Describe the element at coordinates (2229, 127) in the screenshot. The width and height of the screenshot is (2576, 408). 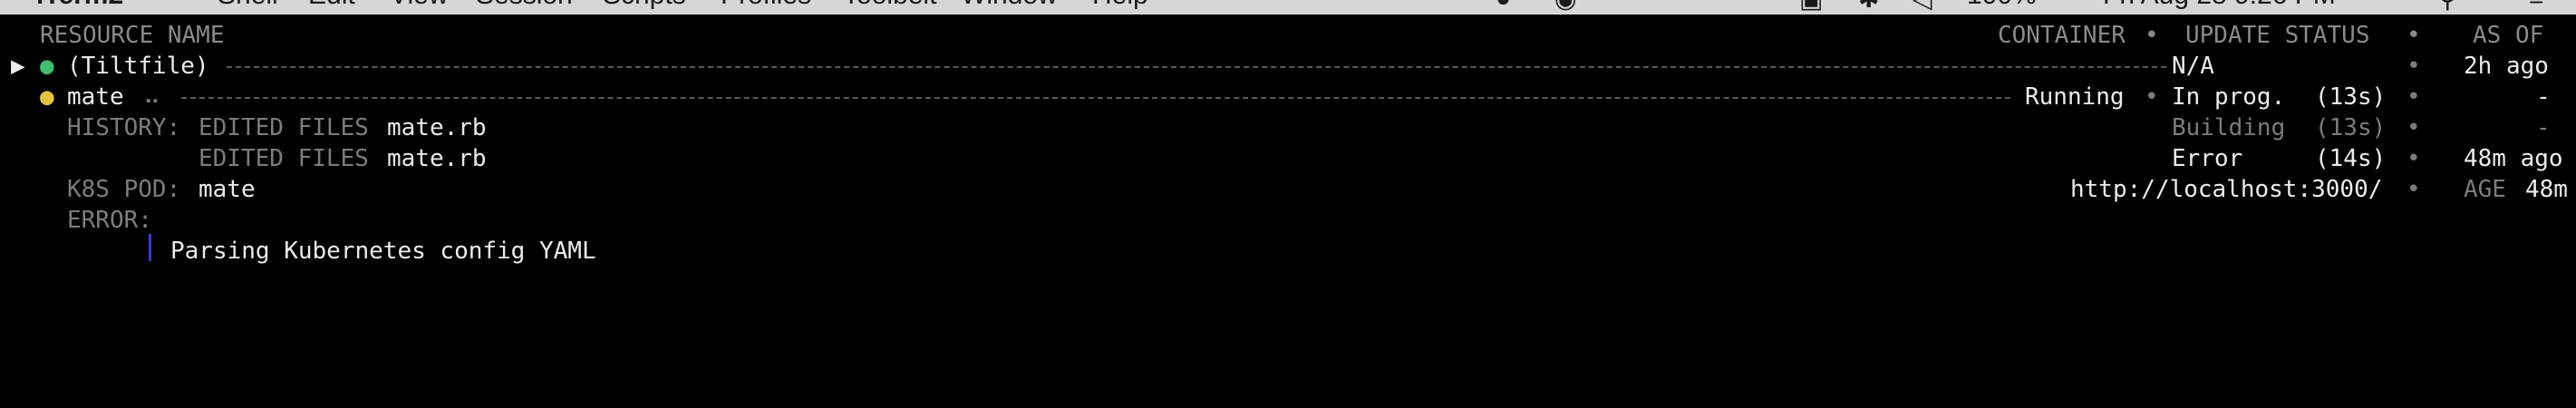
I see `history-status: Building` at that location.